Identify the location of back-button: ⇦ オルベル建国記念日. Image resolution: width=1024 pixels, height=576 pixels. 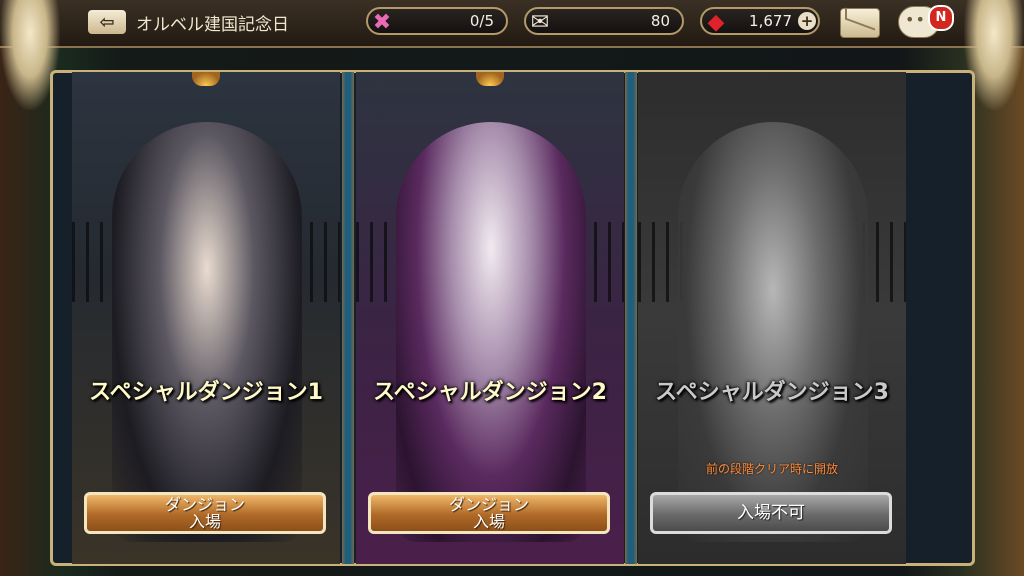
(188, 22).